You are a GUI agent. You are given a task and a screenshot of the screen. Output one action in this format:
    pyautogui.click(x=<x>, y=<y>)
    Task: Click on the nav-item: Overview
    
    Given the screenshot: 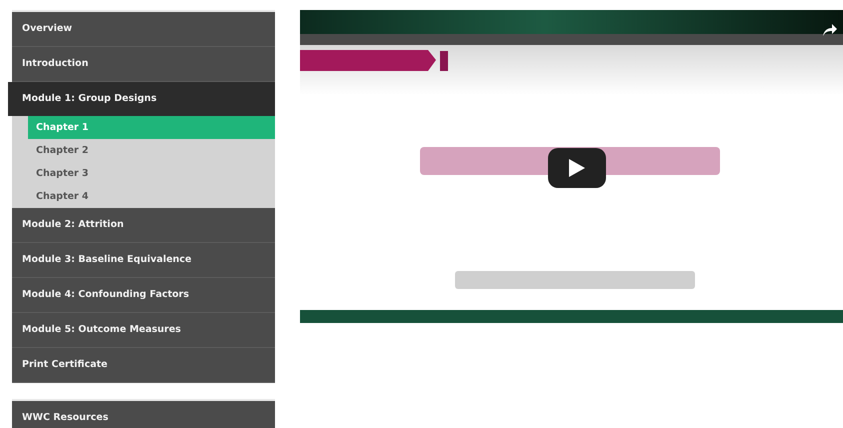 What is the action you would take?
    pyautogui.click(x=143, y=29)
    